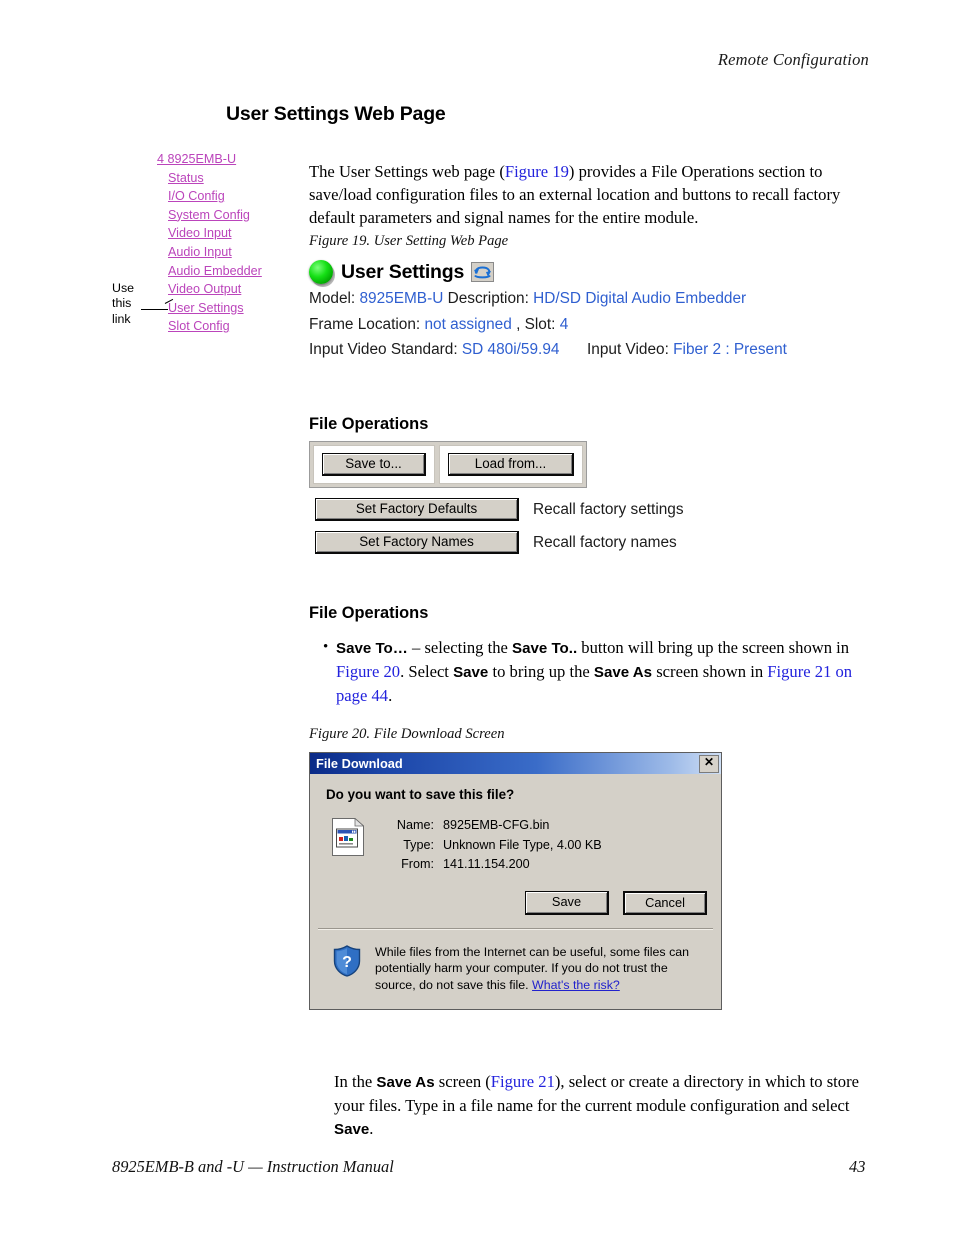 The width and height of the screenshot is (954, 1235). What do you see at coordinates (417, 864) in the screenshot?
I see `dialog-from-label: From:` at bounding box center [417, 864].